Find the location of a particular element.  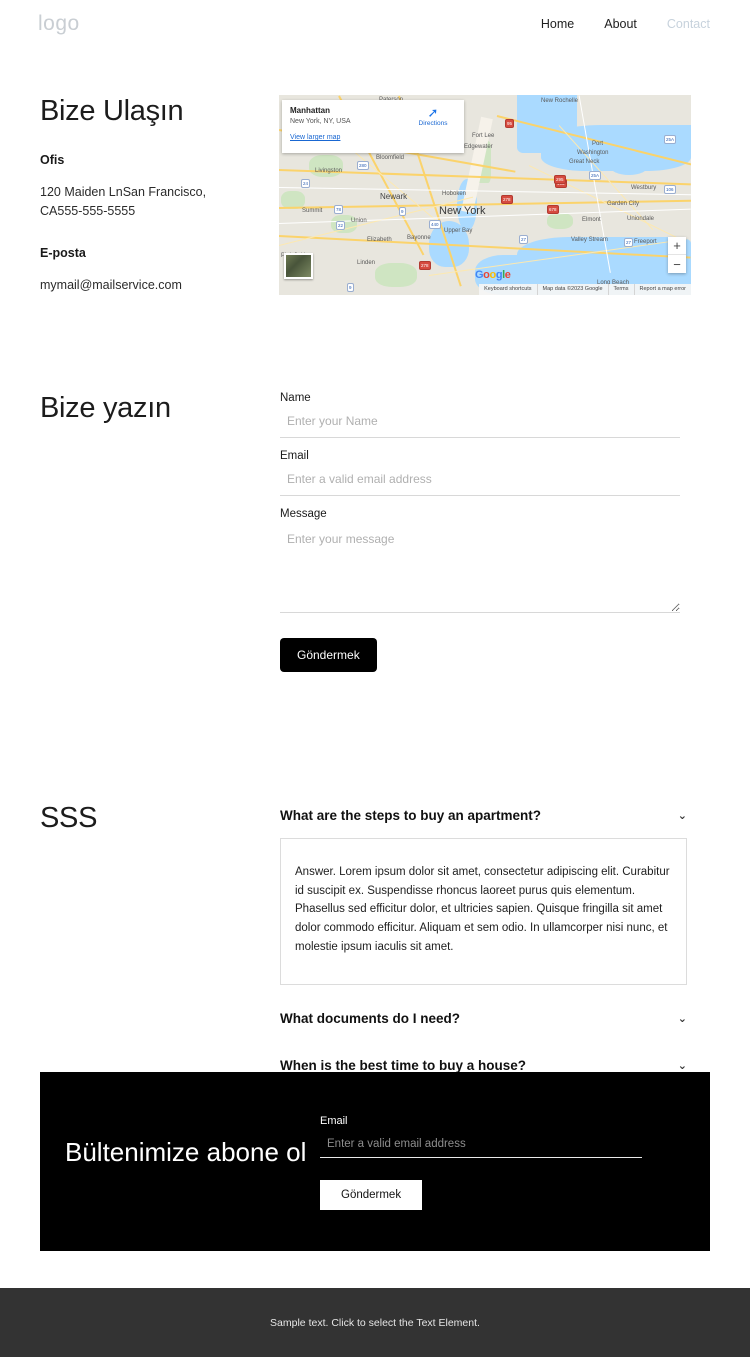

map-shield-25a2: 25A is located at coordinates (595, 175).